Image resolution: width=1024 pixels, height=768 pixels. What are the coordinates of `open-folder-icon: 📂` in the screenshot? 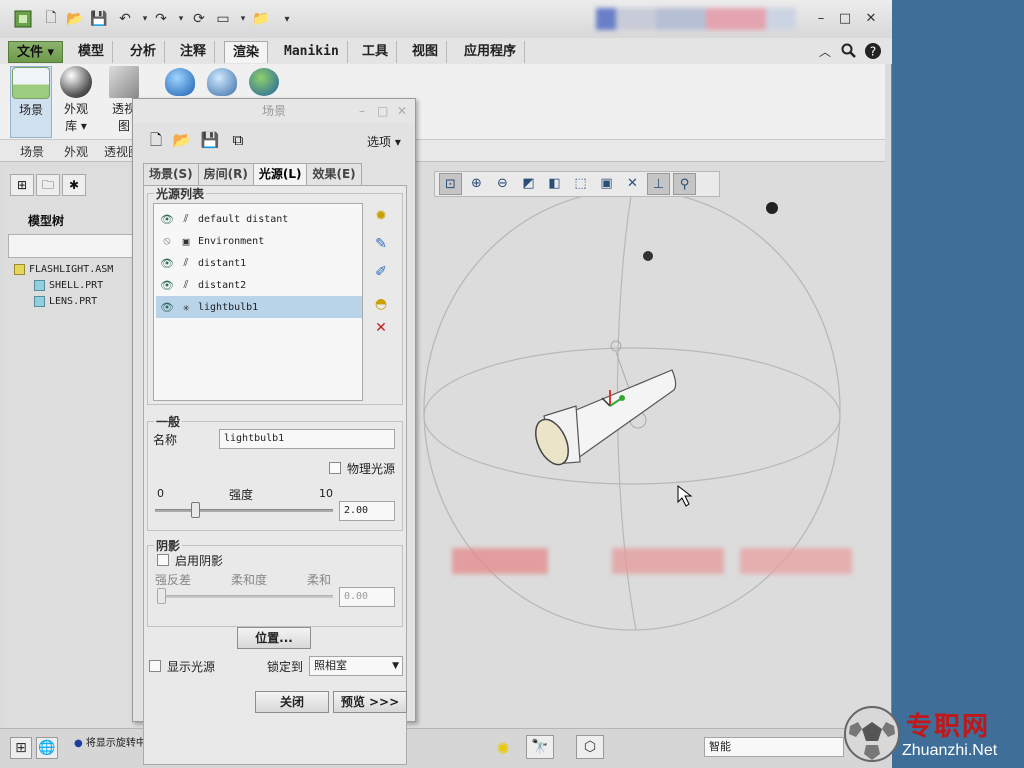 It's located at (75, 19).